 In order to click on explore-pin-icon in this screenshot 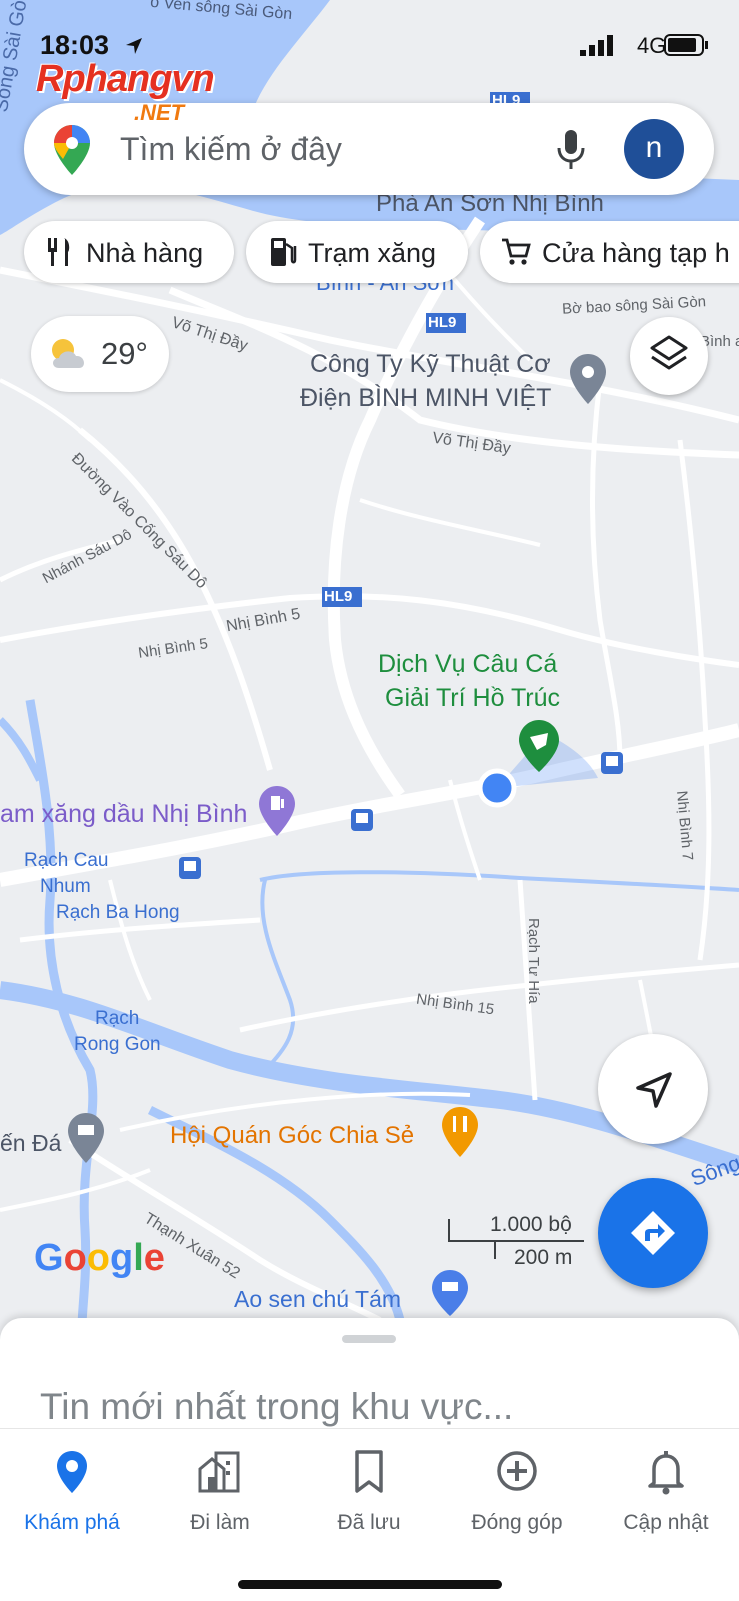, I will do `click(72, 1472)`.